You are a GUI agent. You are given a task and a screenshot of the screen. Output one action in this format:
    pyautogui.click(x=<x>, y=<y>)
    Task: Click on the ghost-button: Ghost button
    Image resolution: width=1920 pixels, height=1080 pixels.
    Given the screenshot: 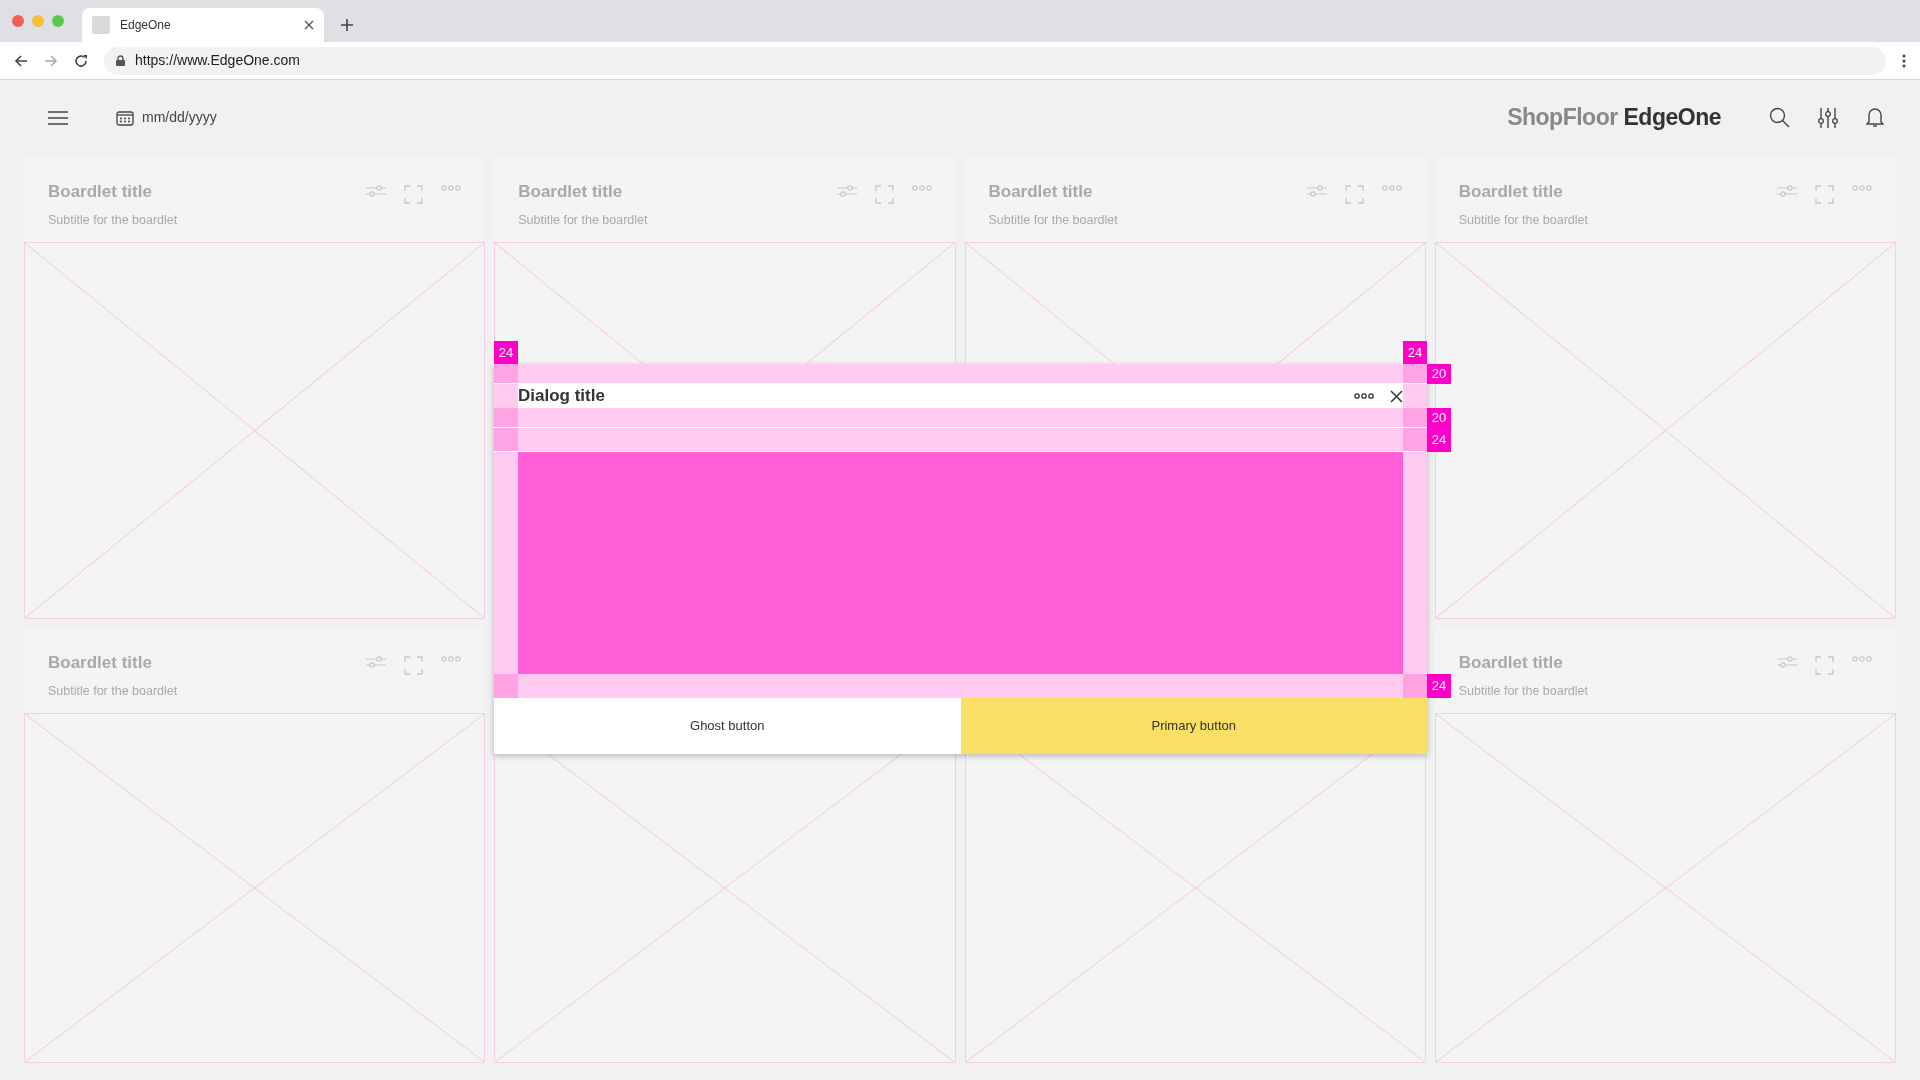 What is the action you would take?
    pyautogui.click(x=727, y=726)
    